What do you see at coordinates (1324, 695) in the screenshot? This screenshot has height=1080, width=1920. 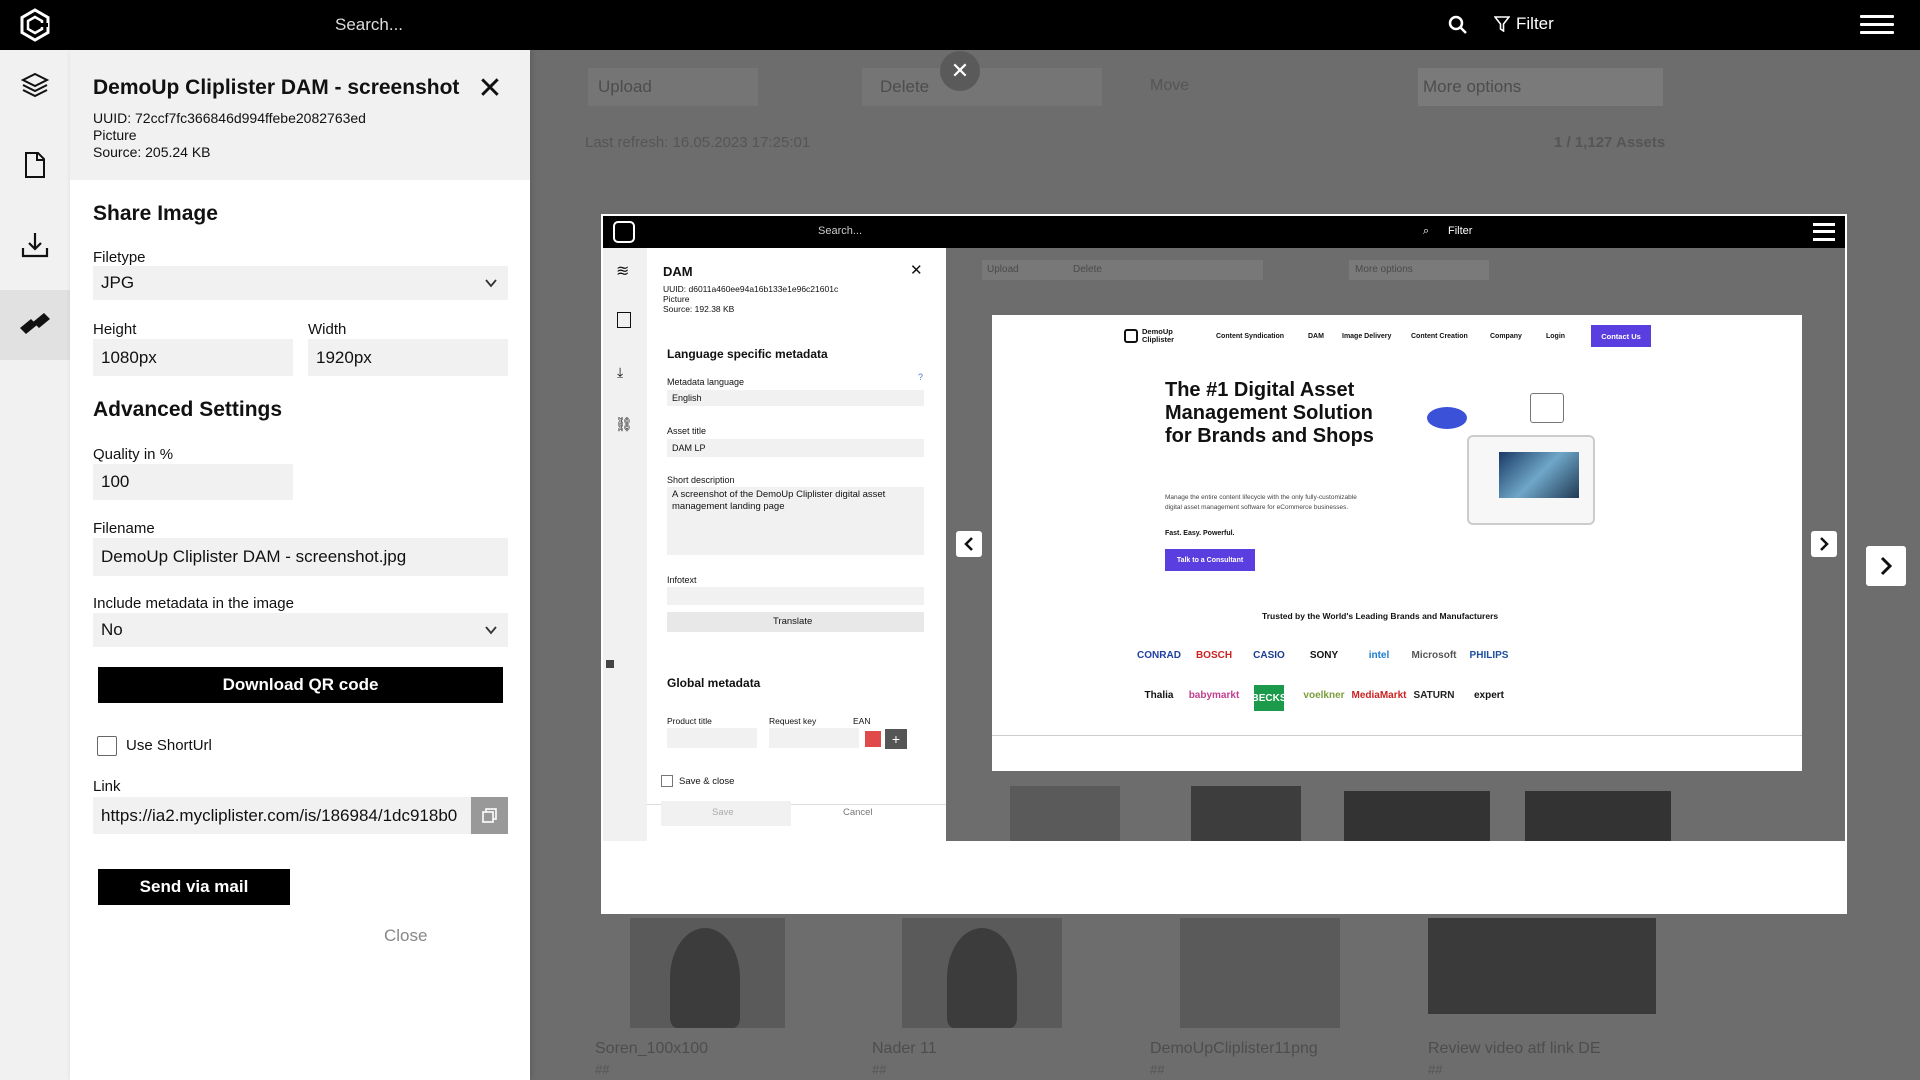 I see `brand-logo-row2: voelkner` at bounding box center [1324, 695].